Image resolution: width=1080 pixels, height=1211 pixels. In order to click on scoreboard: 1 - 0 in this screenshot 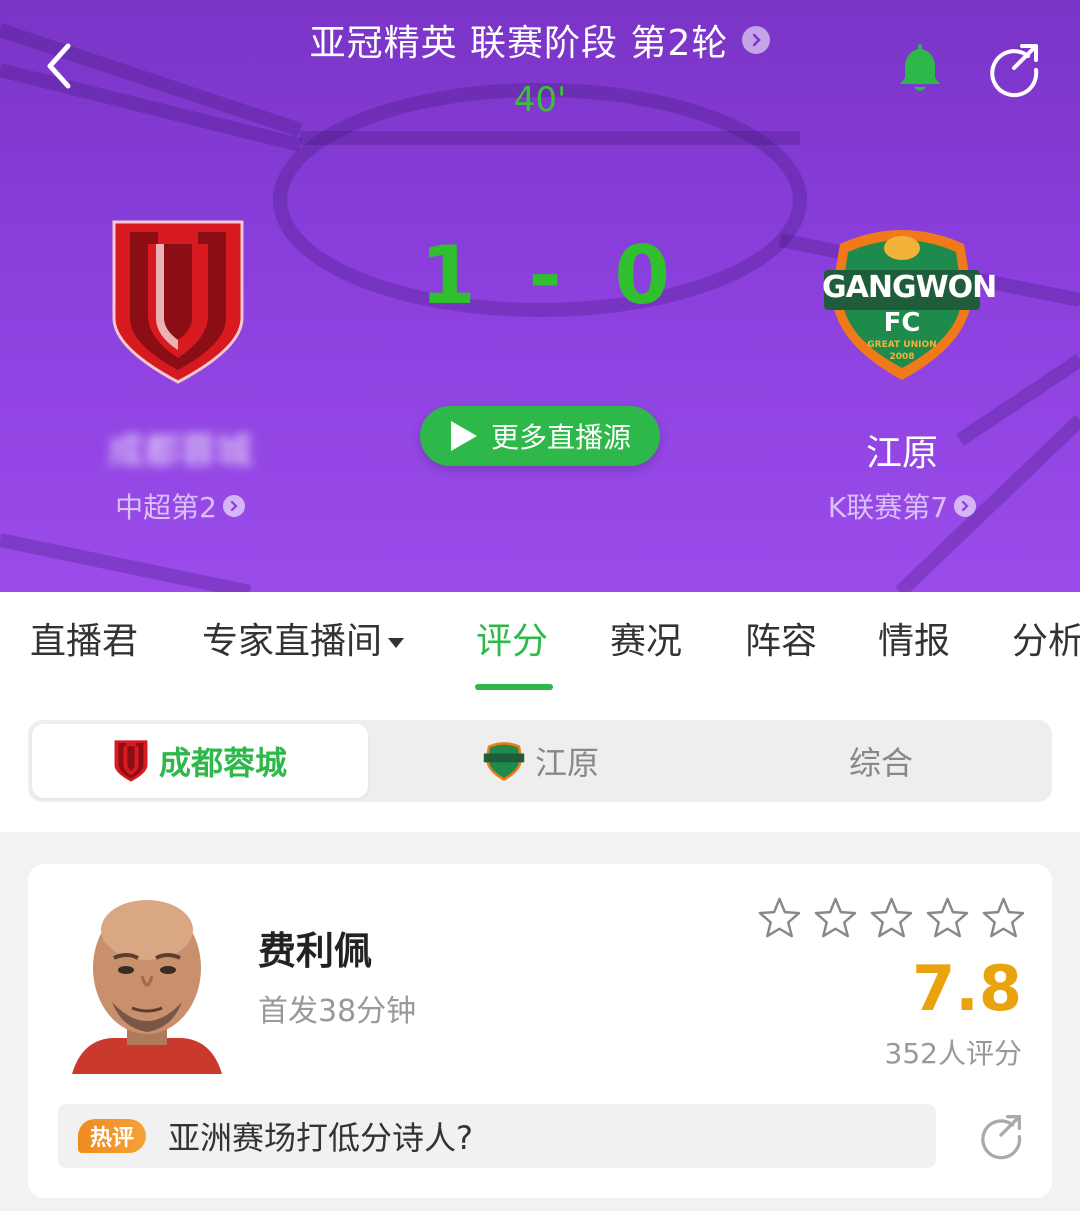, I will do `click(545, 275)`.